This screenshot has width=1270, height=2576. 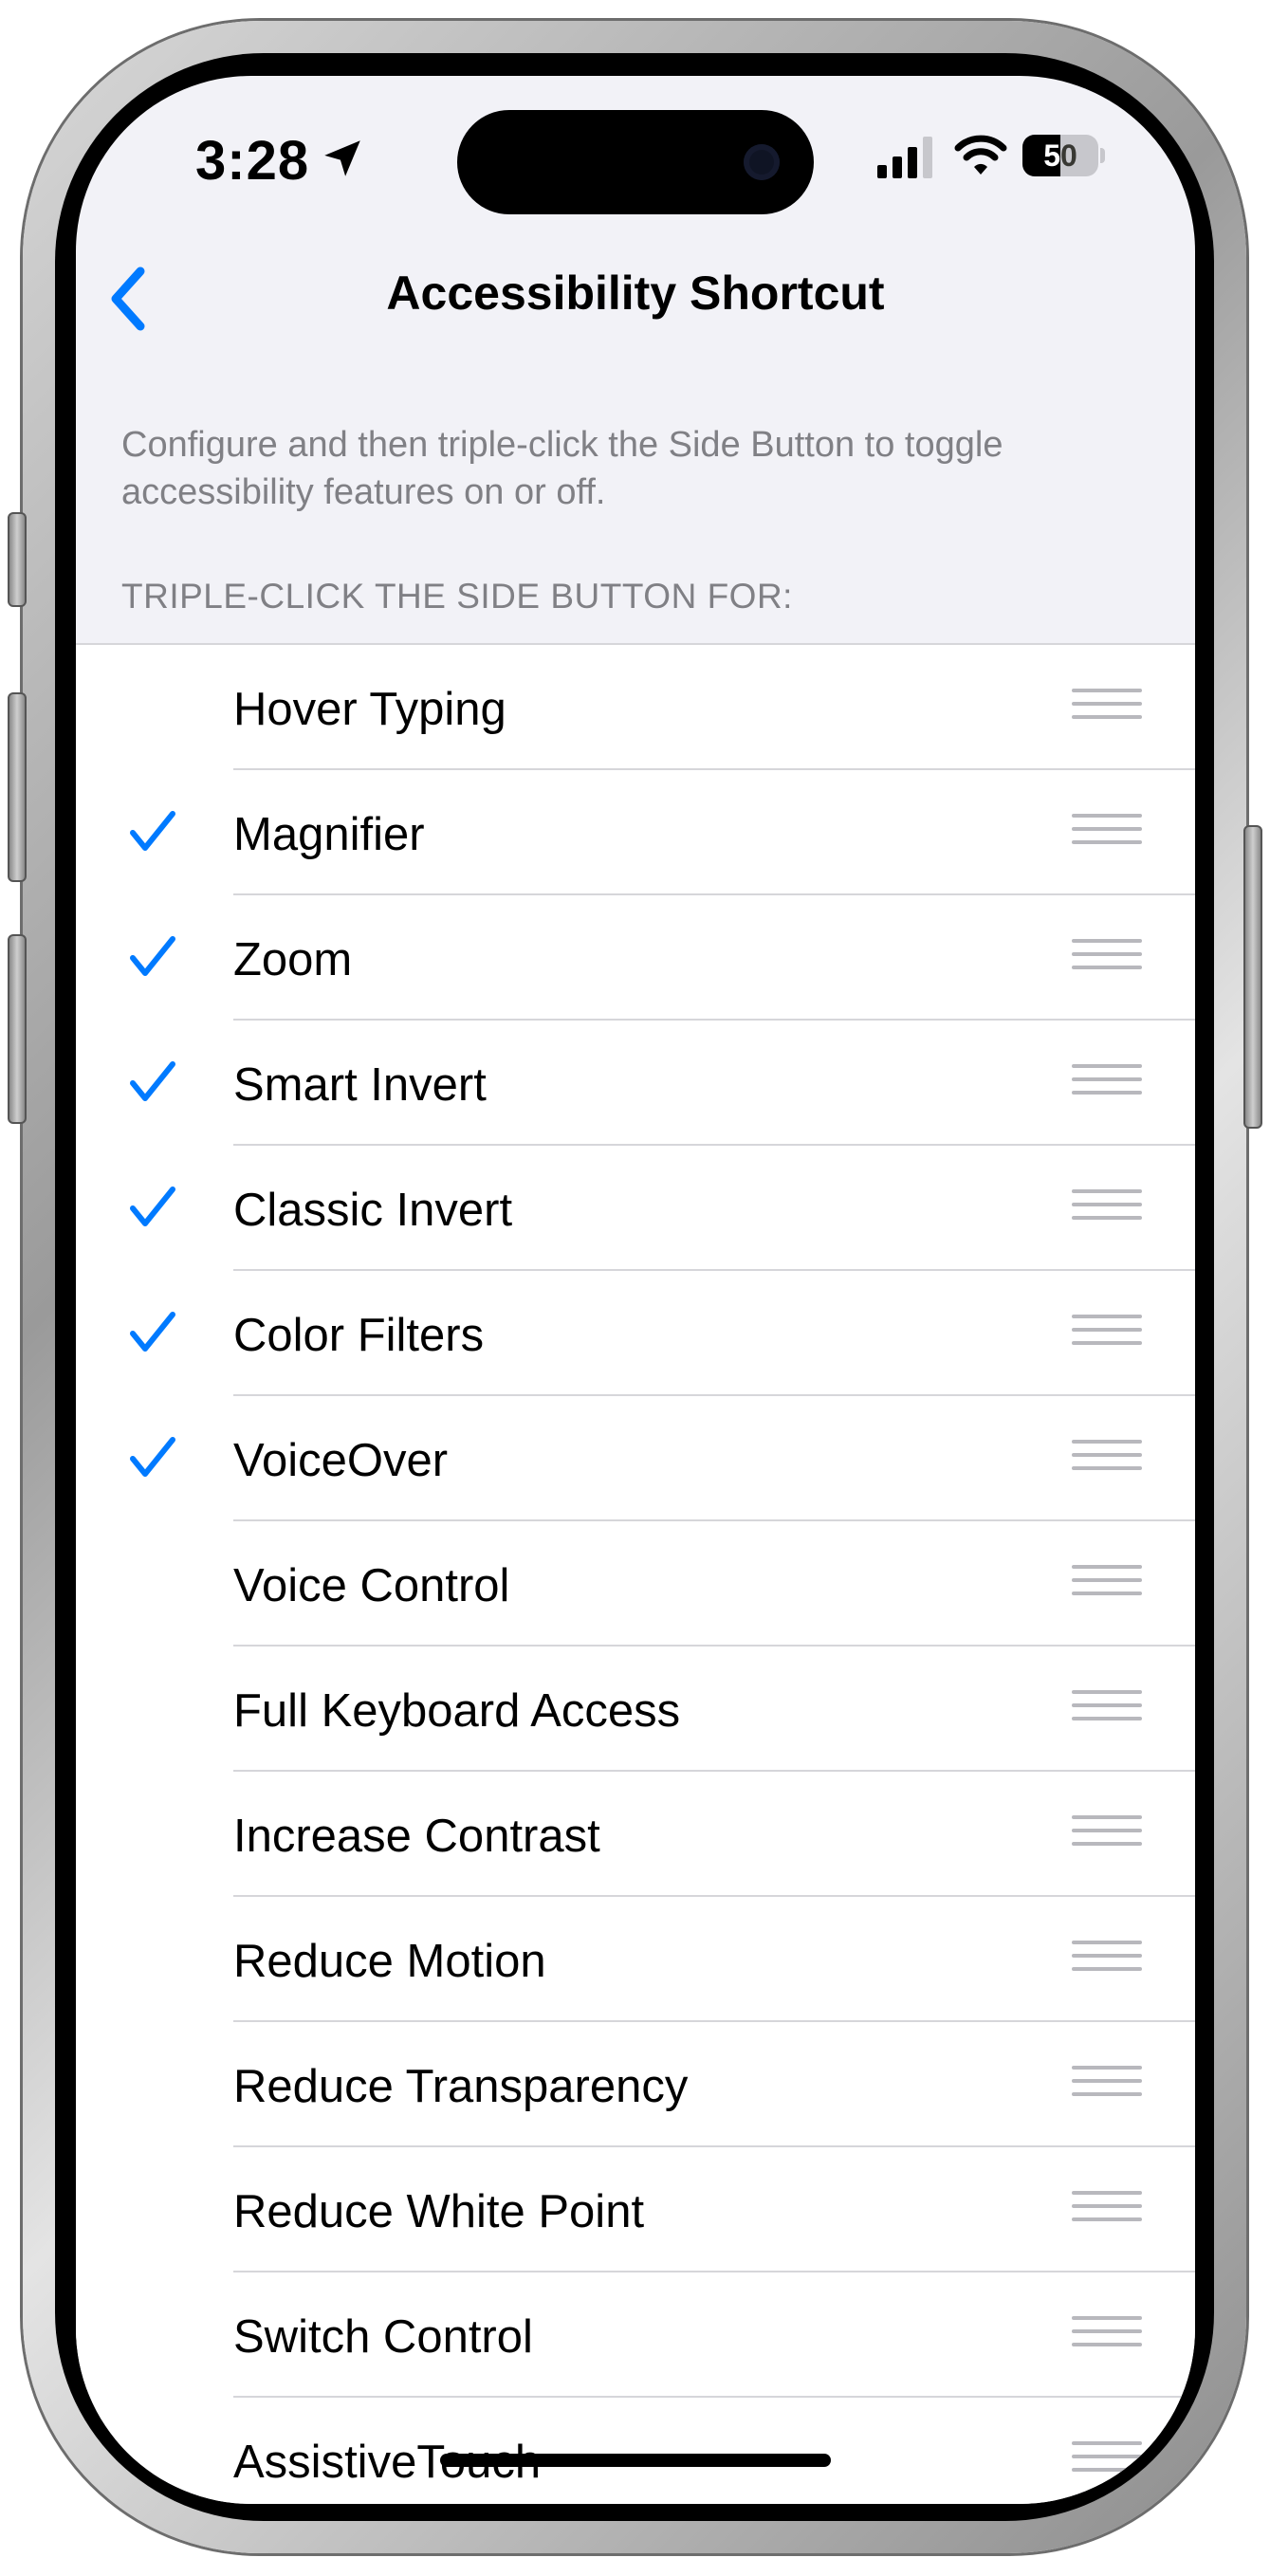 I want to click on list-item: VoiceOver, so click(x=635, y=1458).